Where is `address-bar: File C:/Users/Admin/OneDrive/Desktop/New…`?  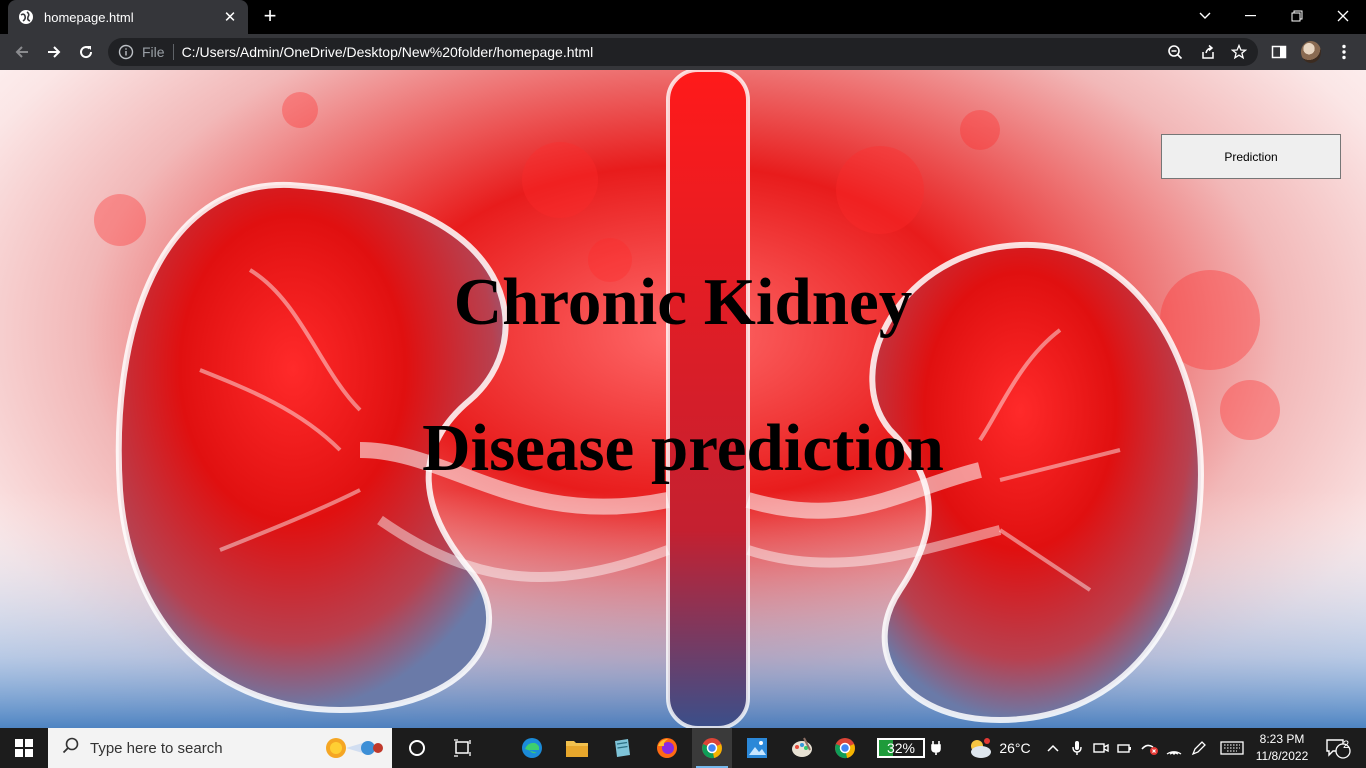
address-bar: File C:/Users/Admin/OneDrive/Desktop/New… is located at coordinates (683, 52).